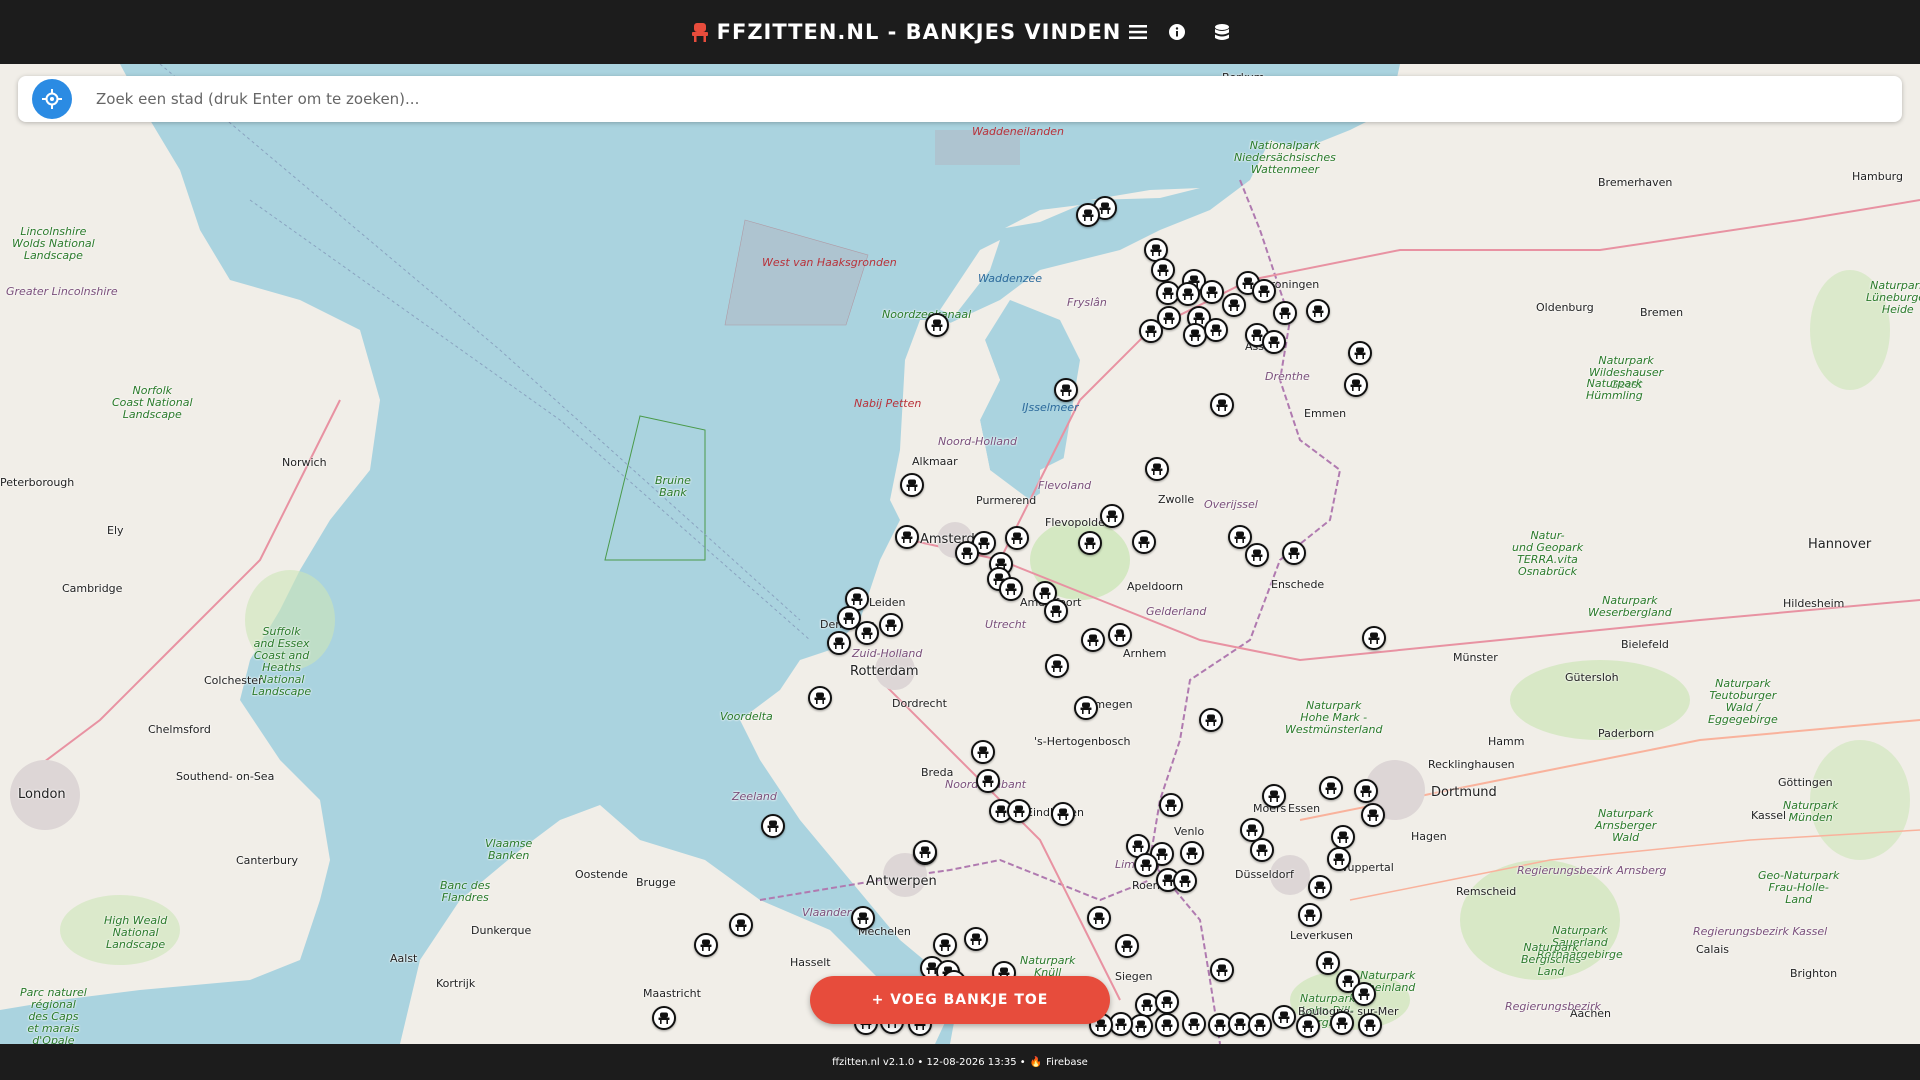  Describe the element at coordinates (919, 703) in the screenshot. I see `map-place-label: Dordrecht` at that location.